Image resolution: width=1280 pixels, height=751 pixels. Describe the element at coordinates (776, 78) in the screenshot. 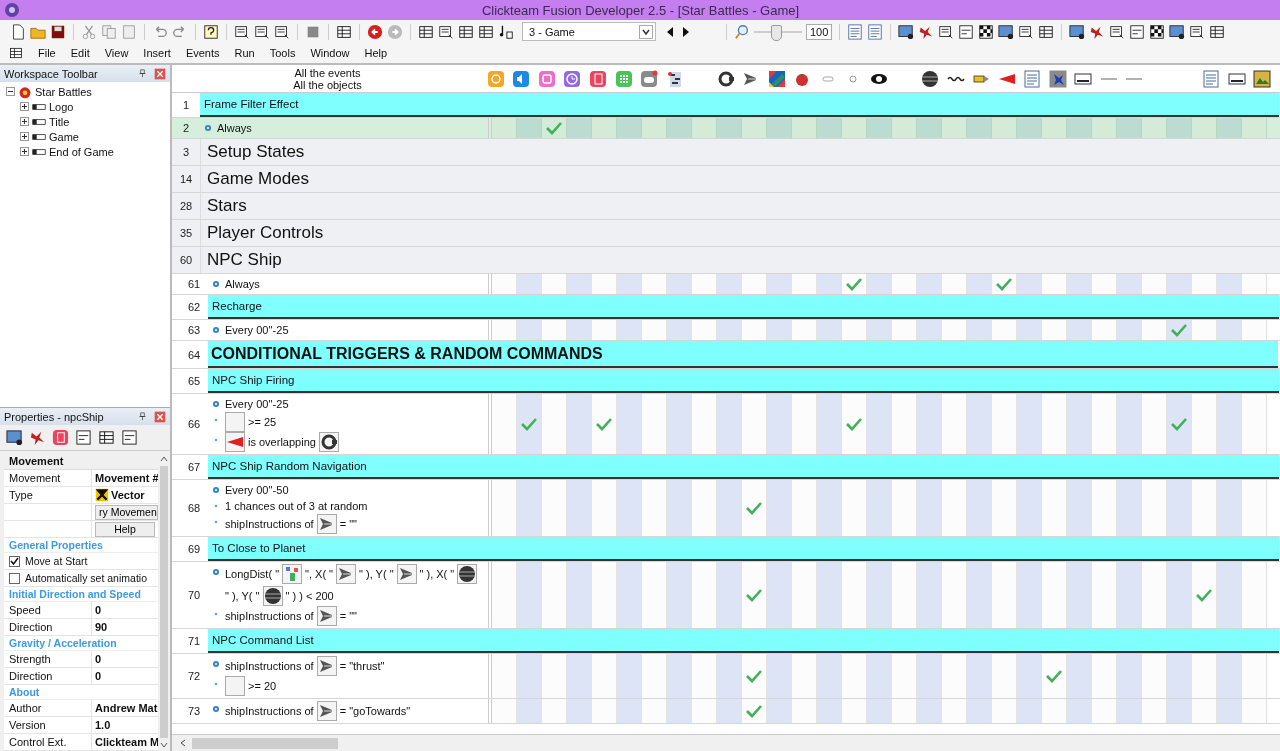

I see `diamond-icon` at that location.